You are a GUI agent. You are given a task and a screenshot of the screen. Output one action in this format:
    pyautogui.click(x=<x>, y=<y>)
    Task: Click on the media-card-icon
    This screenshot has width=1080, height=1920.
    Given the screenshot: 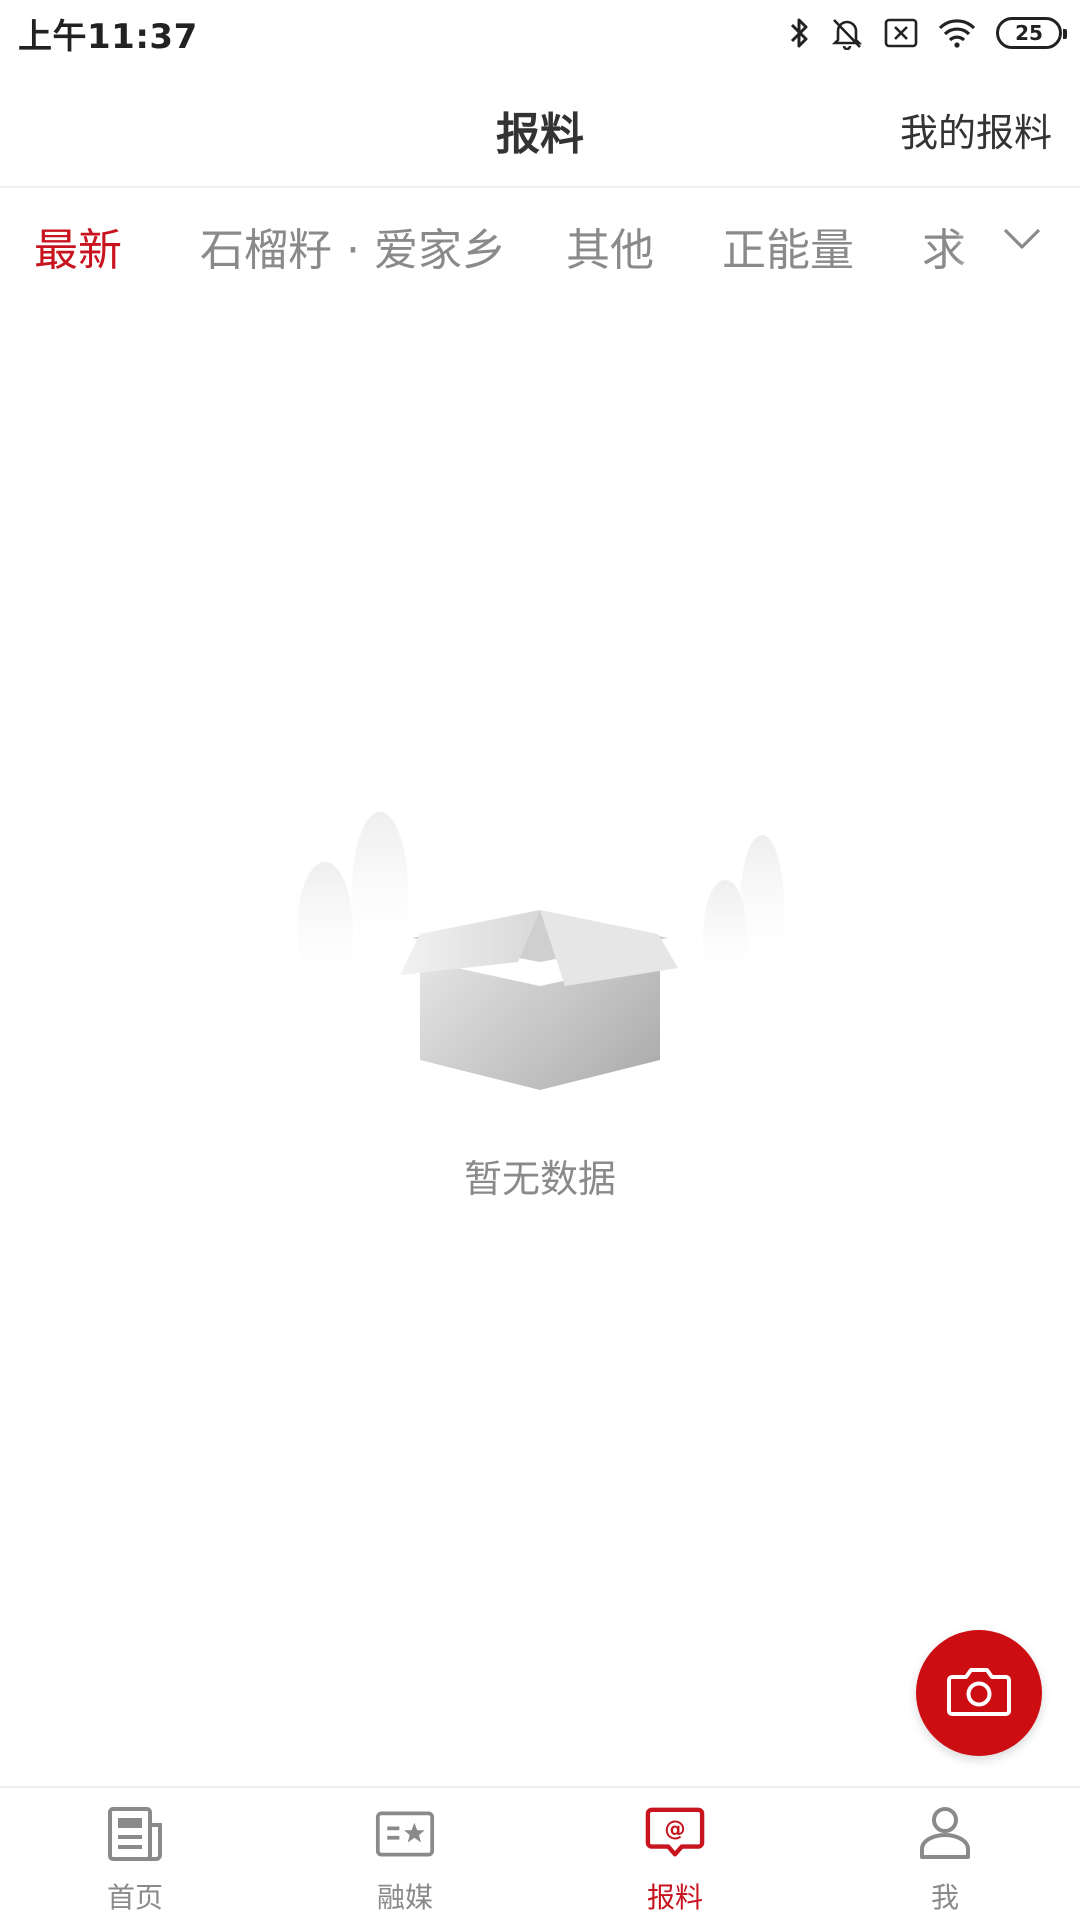 What is the action you would take?
    pyautogui.click(x=405, y=1834)
    